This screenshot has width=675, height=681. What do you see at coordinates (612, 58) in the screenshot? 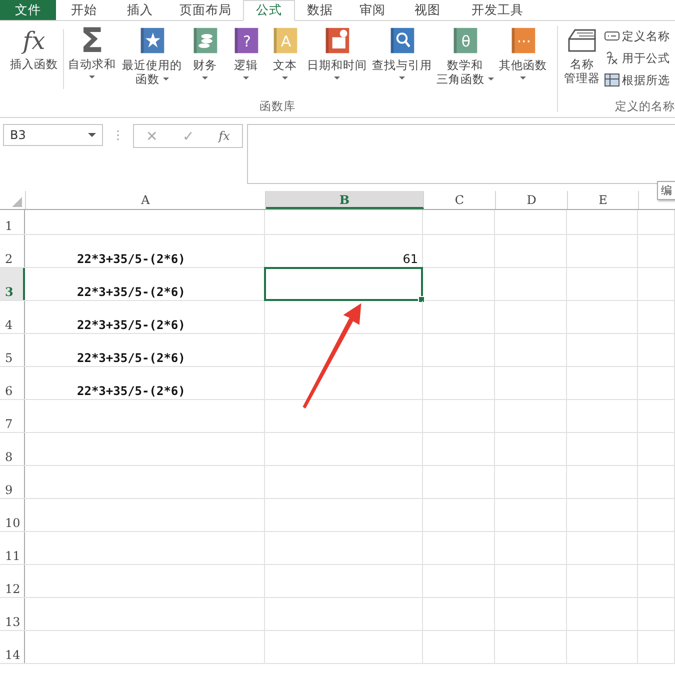
I see `formula-icon` at bounding box center [612, 58].